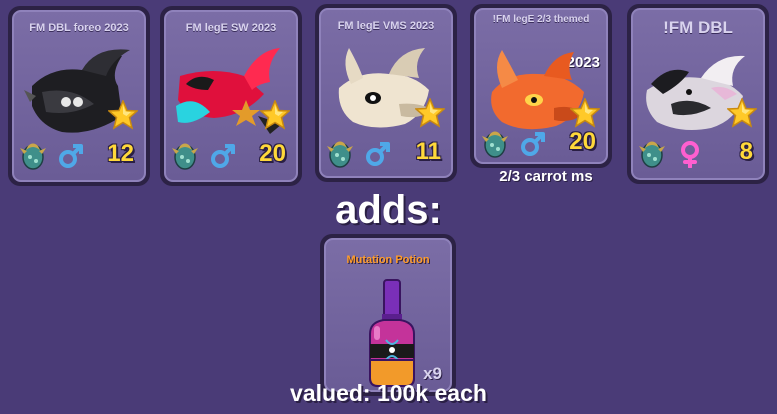 Image resolution: width=777 pixels, height=414 pixels. Describe the element at coordinates (386, 26) in the screenshot. I see `pet-title: FM legE VMS 2023` at that location.